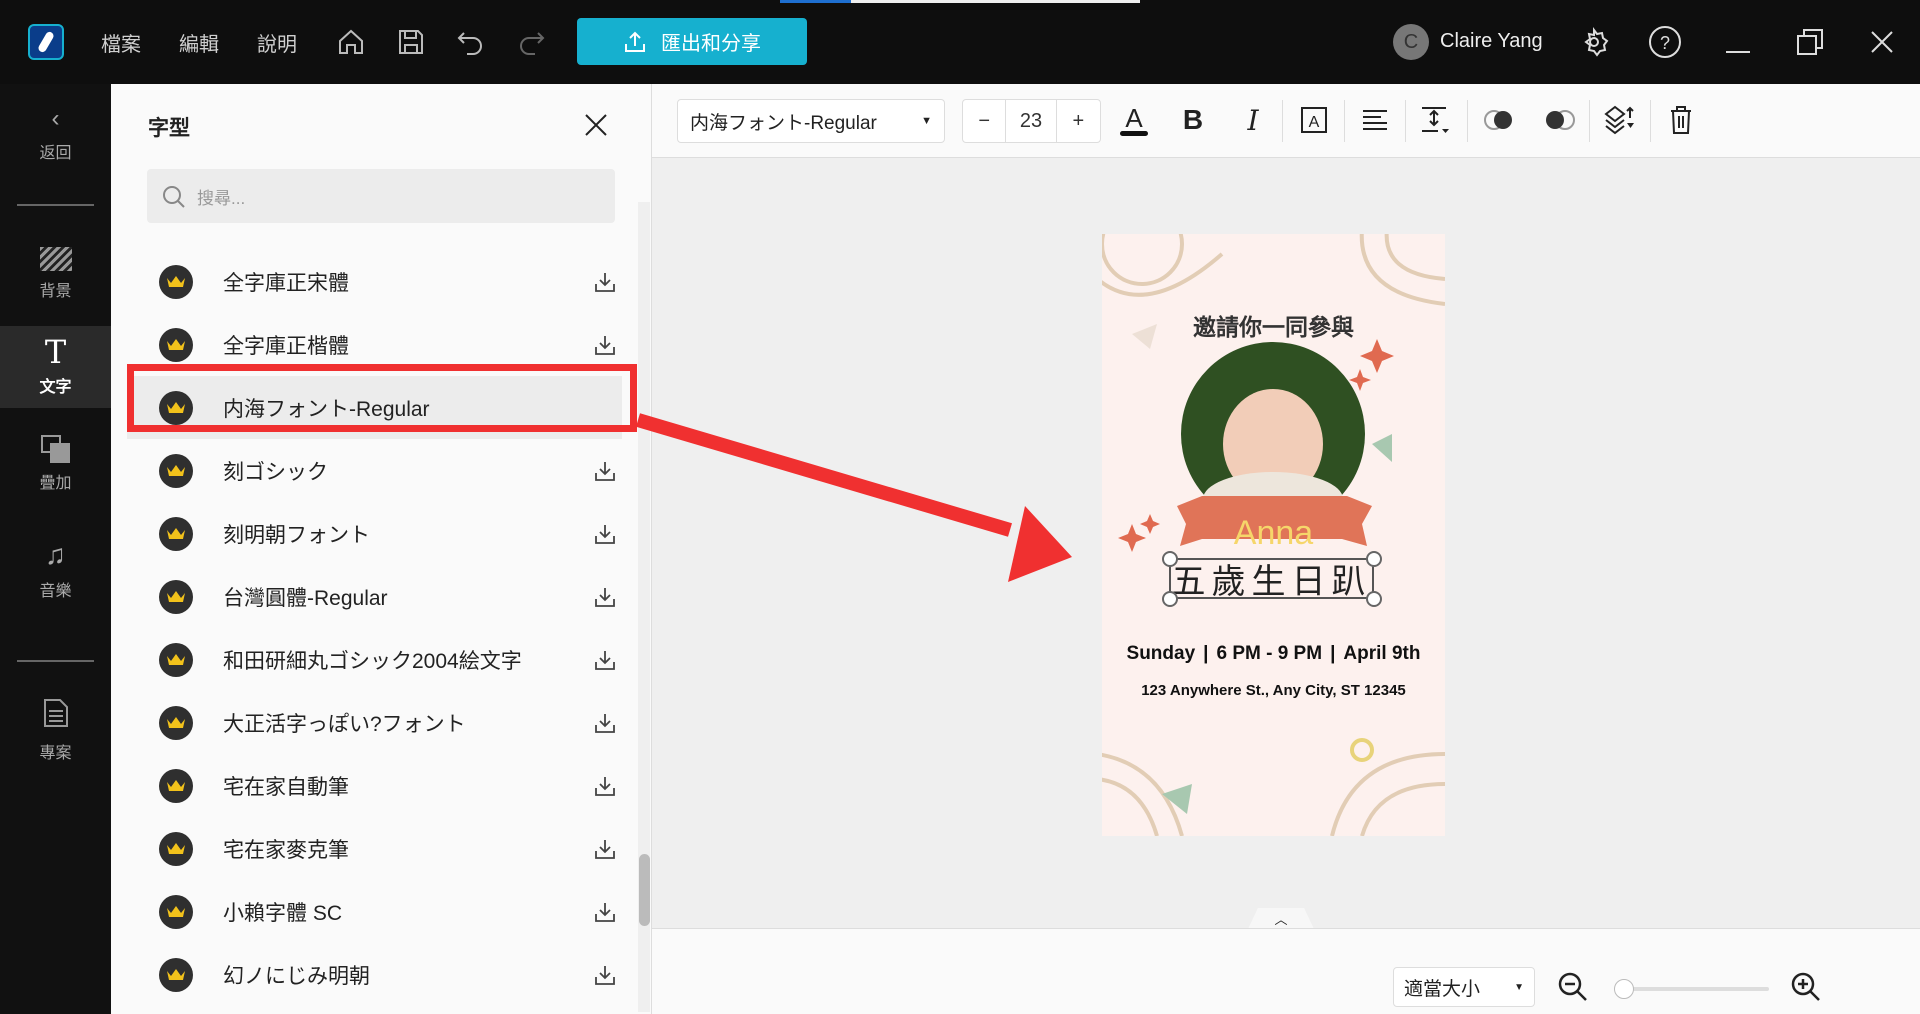 This screenshot has width=1920, height=1014. Describe the element at coordinates (55, 134) in the screenshot. I see `sidebar-item-back: ‹ 返回` at that location.